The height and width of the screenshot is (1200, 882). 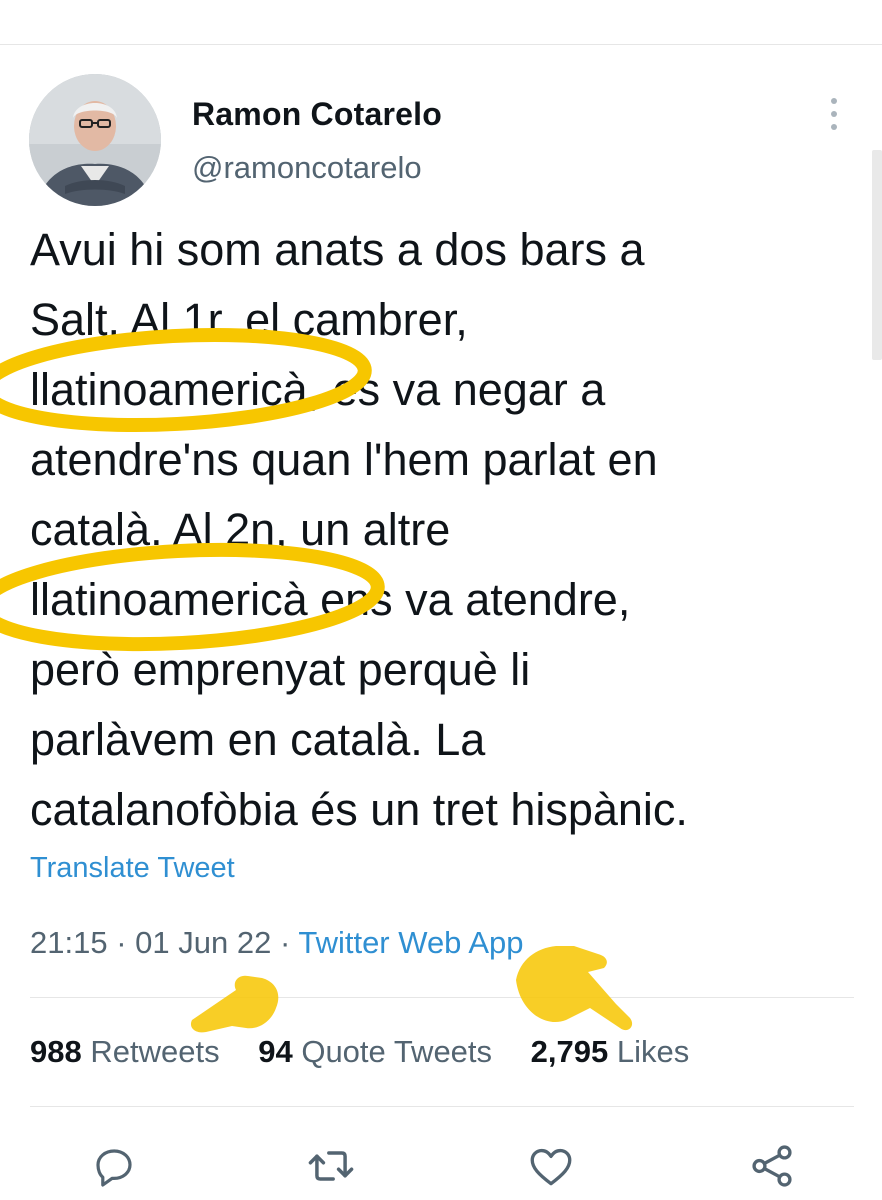 I want to click on tweet-date: 01 Jun 22, so click(x=203, y=942).